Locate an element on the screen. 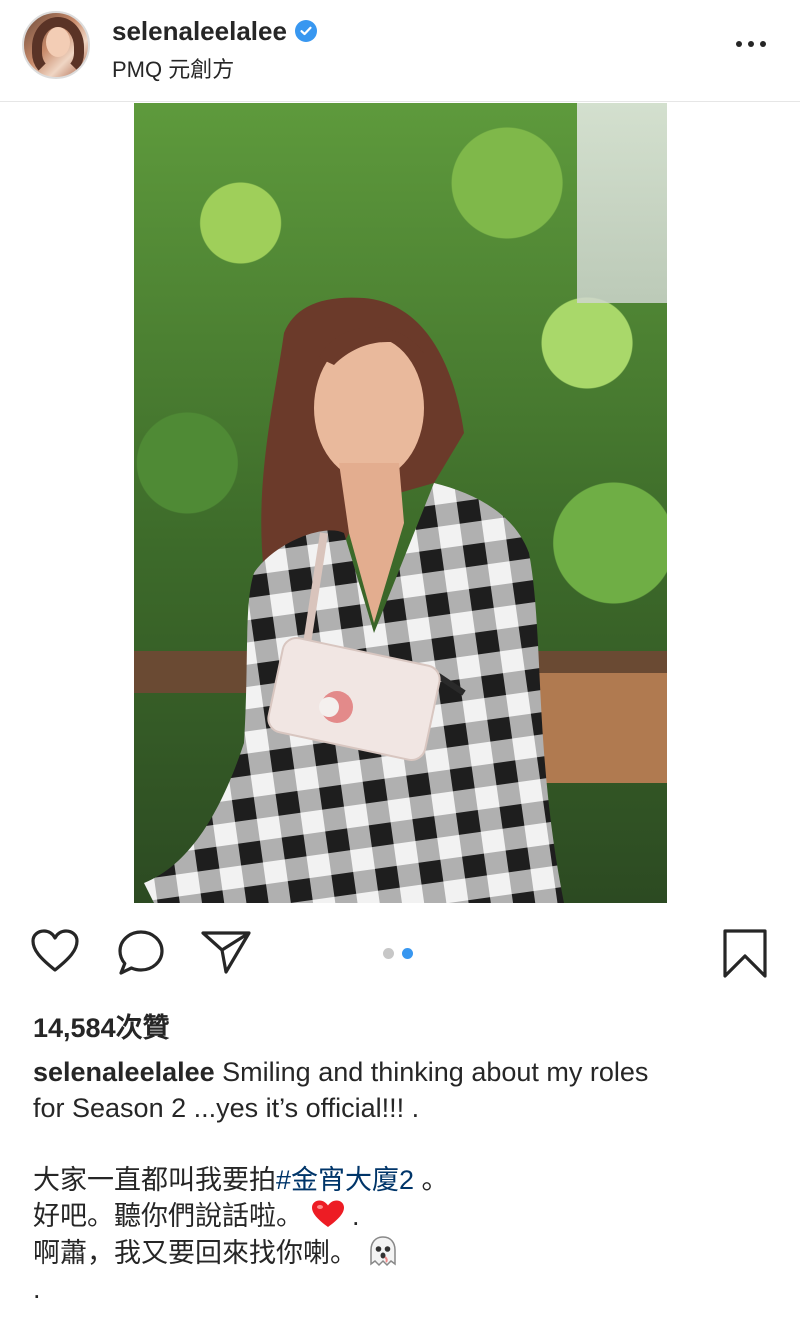 Image resolution: width=800 pixels, height=1338 pixels. more-options-icon is located at coordinates (753, 44).